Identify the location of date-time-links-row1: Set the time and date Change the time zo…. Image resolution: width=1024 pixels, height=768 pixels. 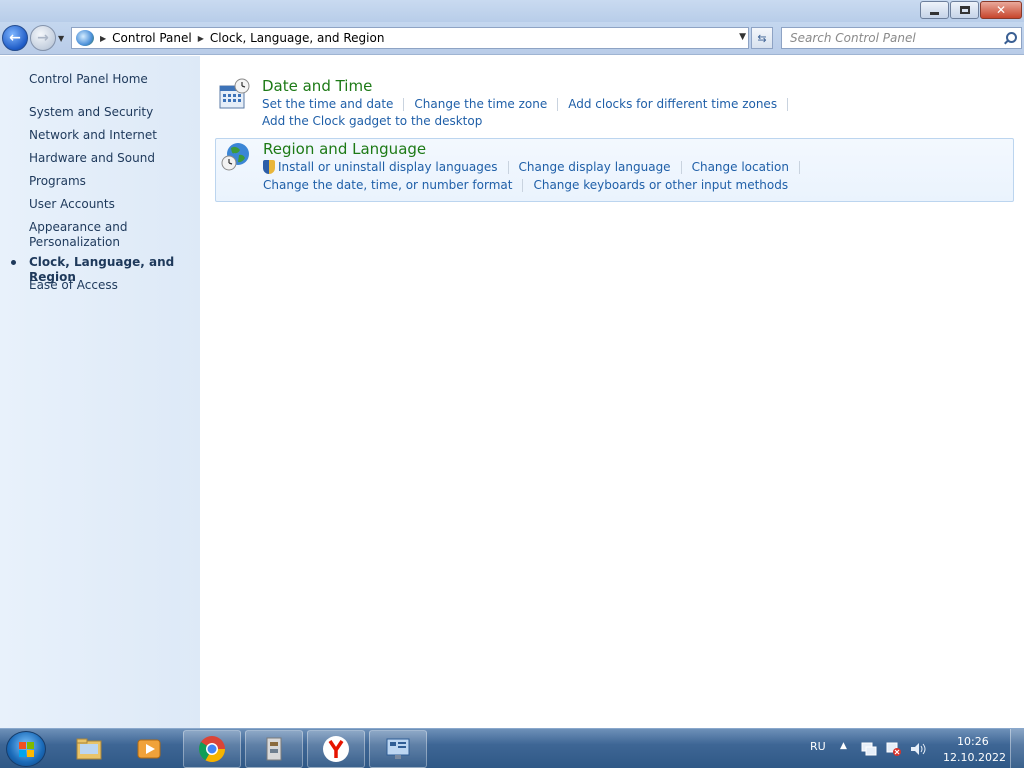
(530, 104).